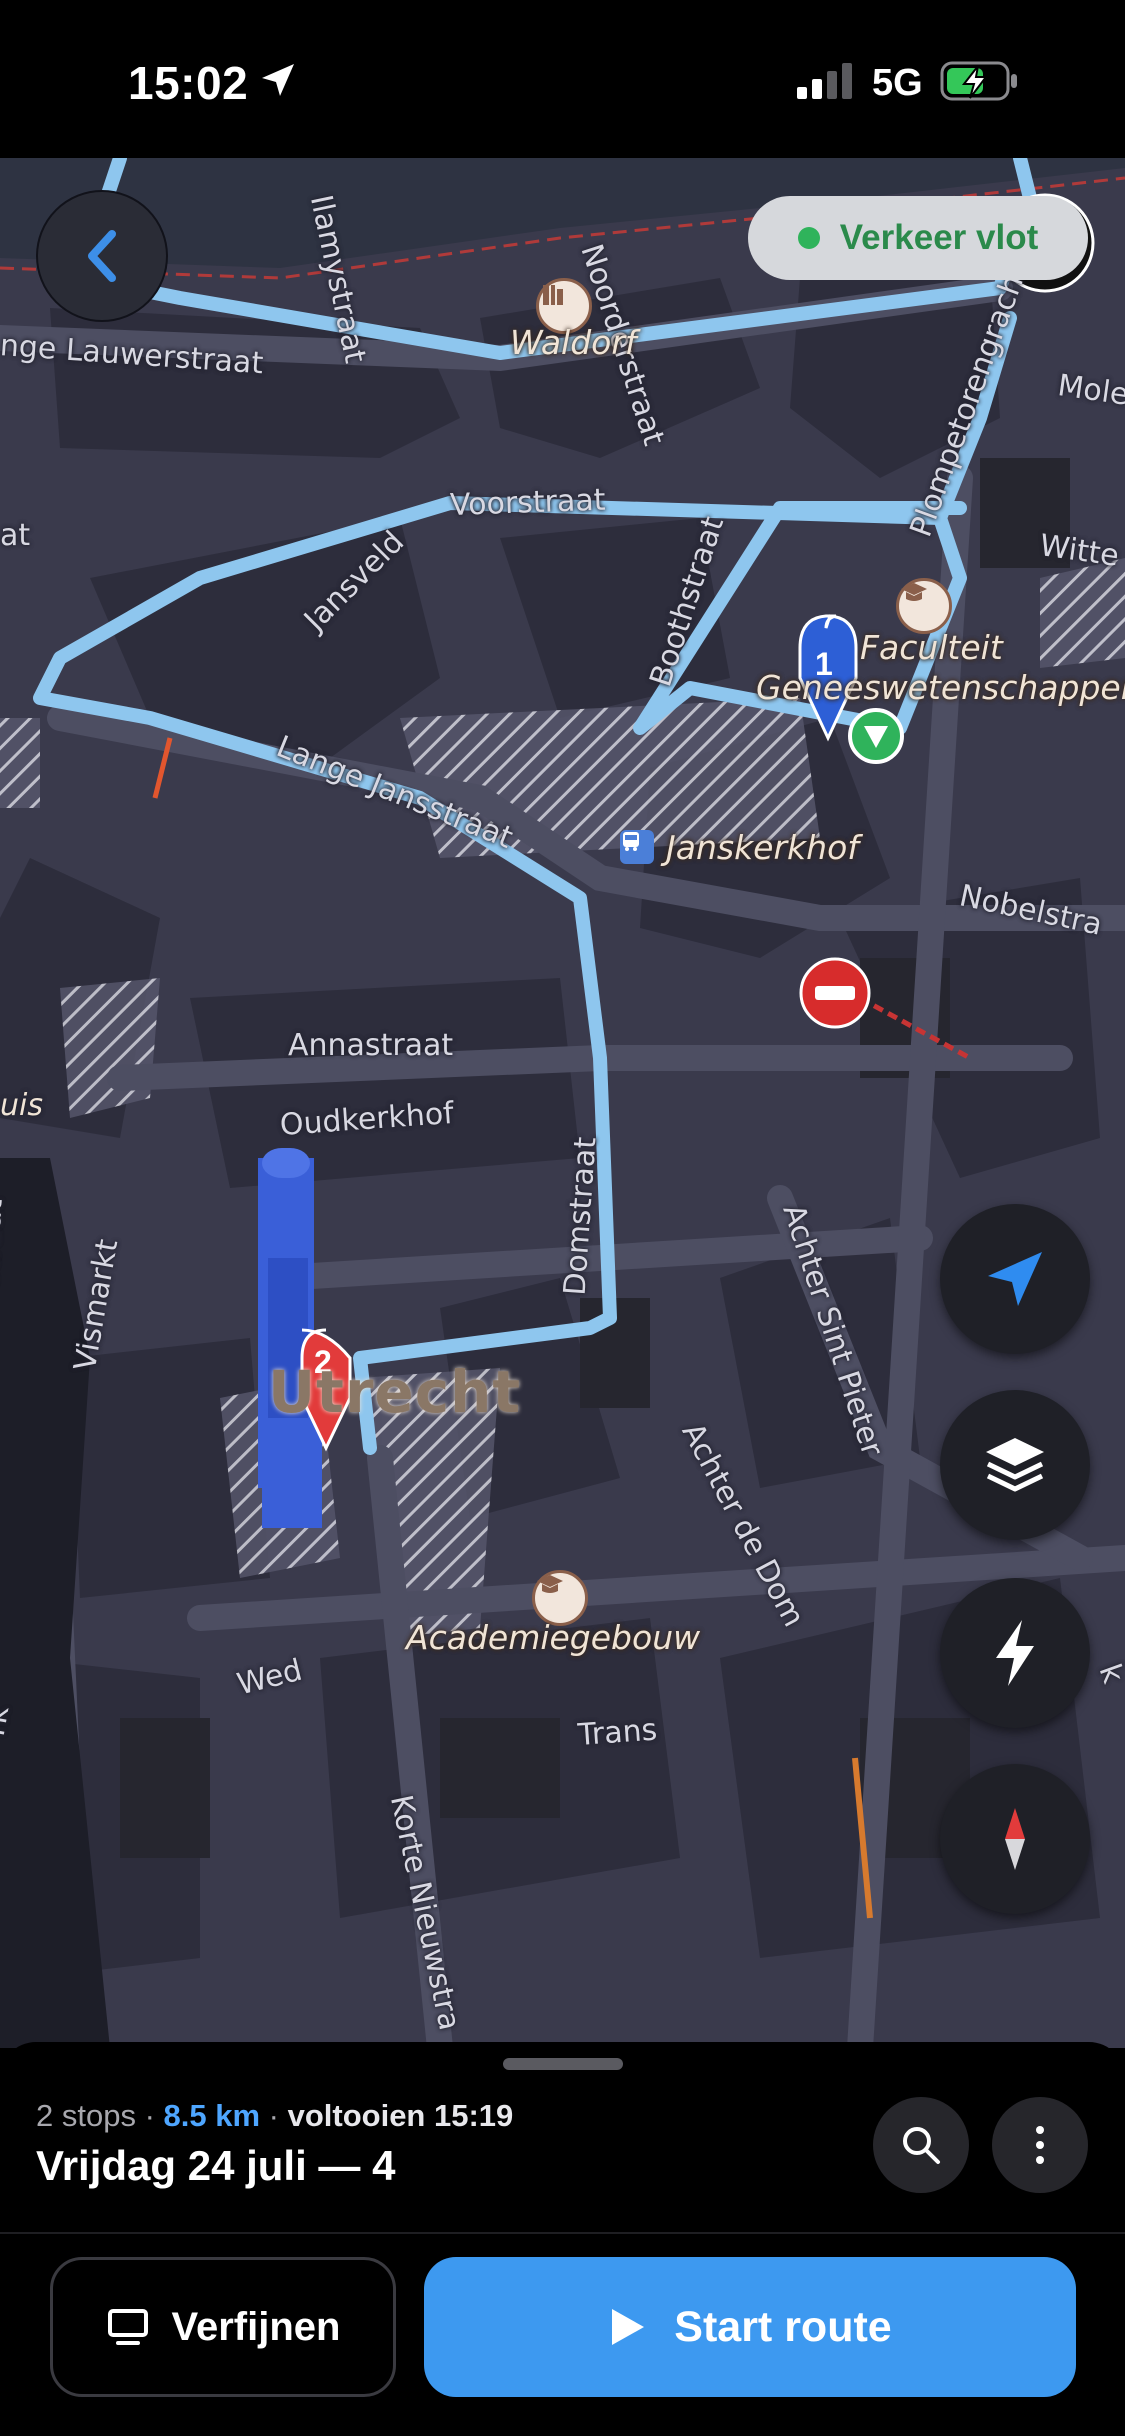  I want to click on quick-actions-button, so click(1015, 1653).